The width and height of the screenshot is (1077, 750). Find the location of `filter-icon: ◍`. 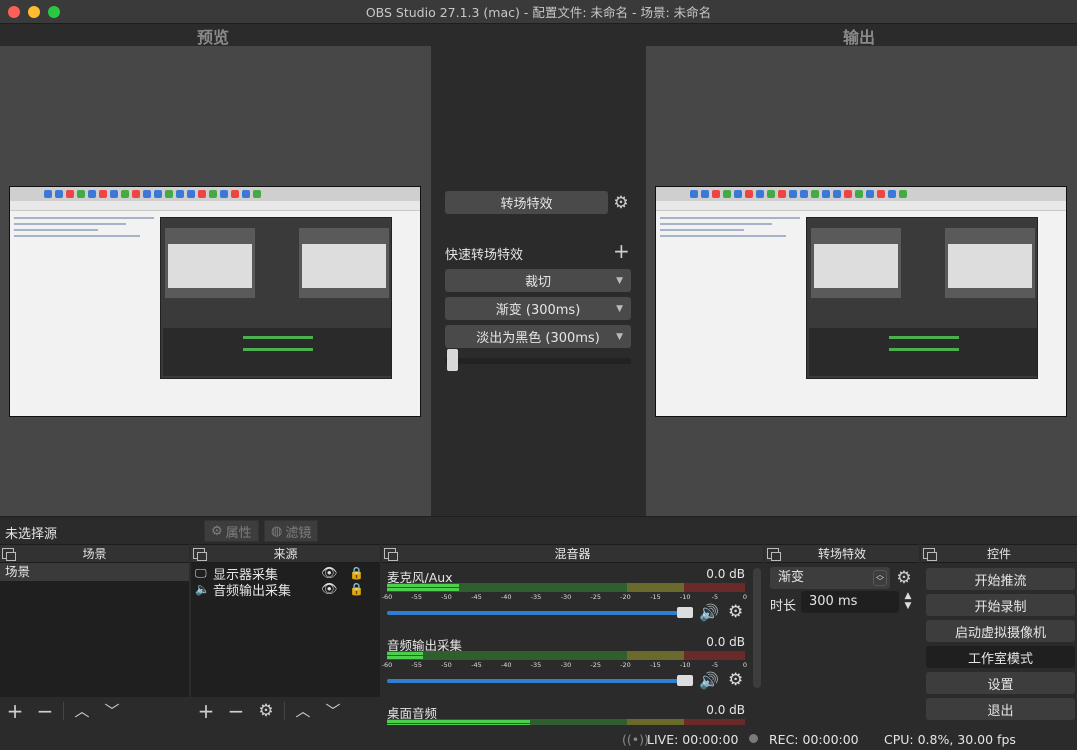

filter-icon: ◍ is located at coordinates (277, 531).